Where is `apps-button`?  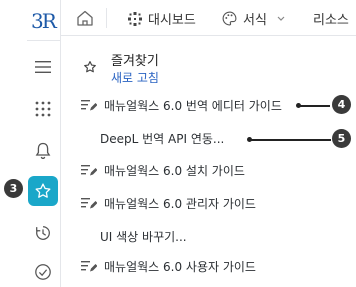
apps-button is located at coordinates (43, 109).